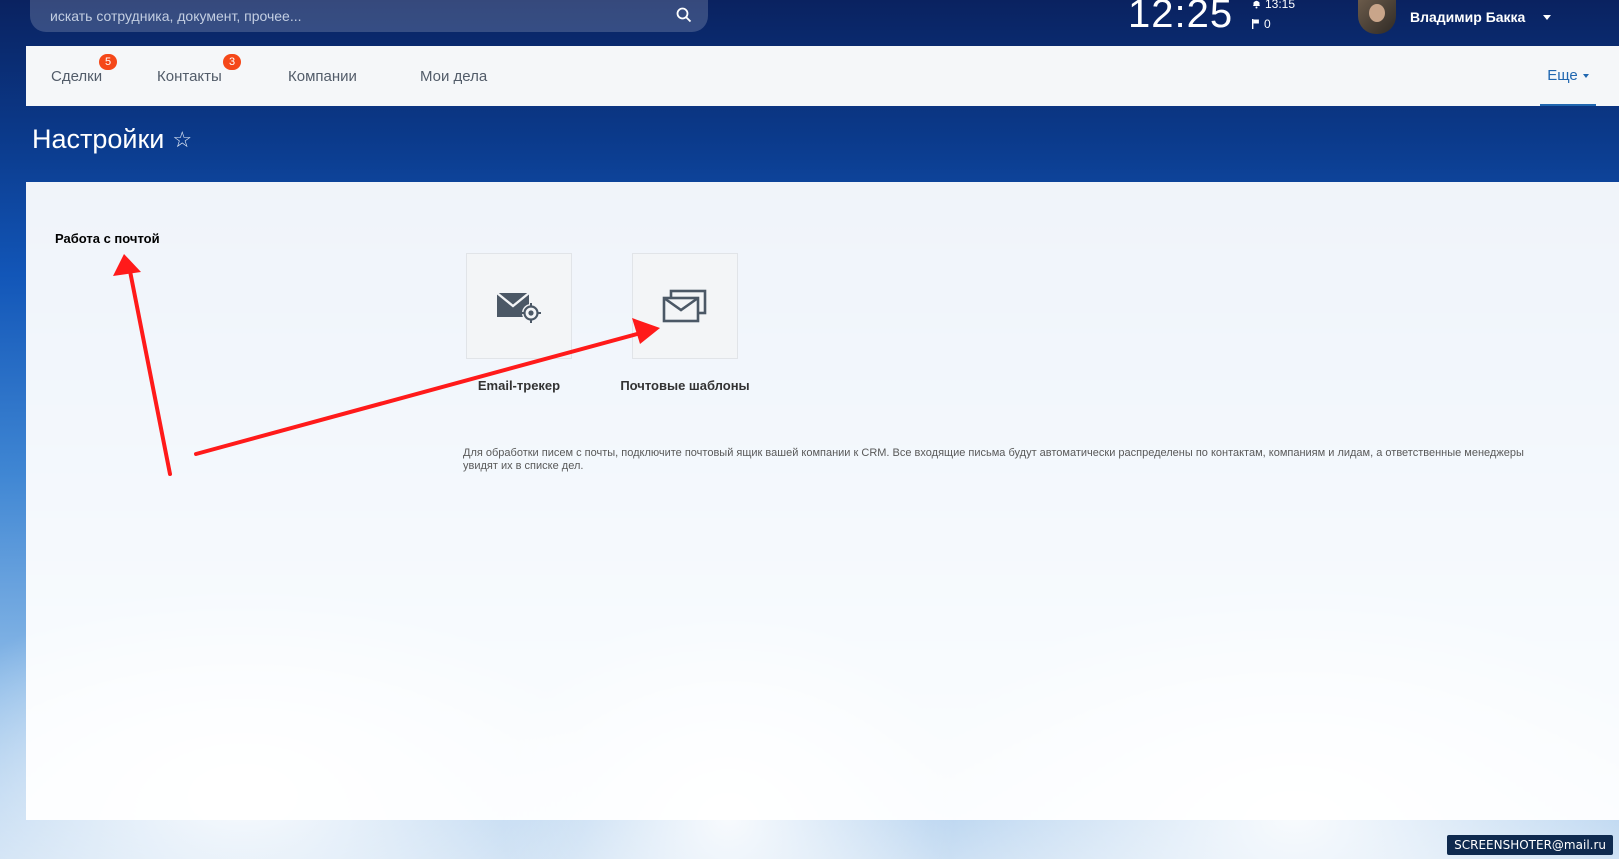  What do you see at coordinates (684, 15) in the screenshot?
I see `search-icon` at bounding box center [684, 15].